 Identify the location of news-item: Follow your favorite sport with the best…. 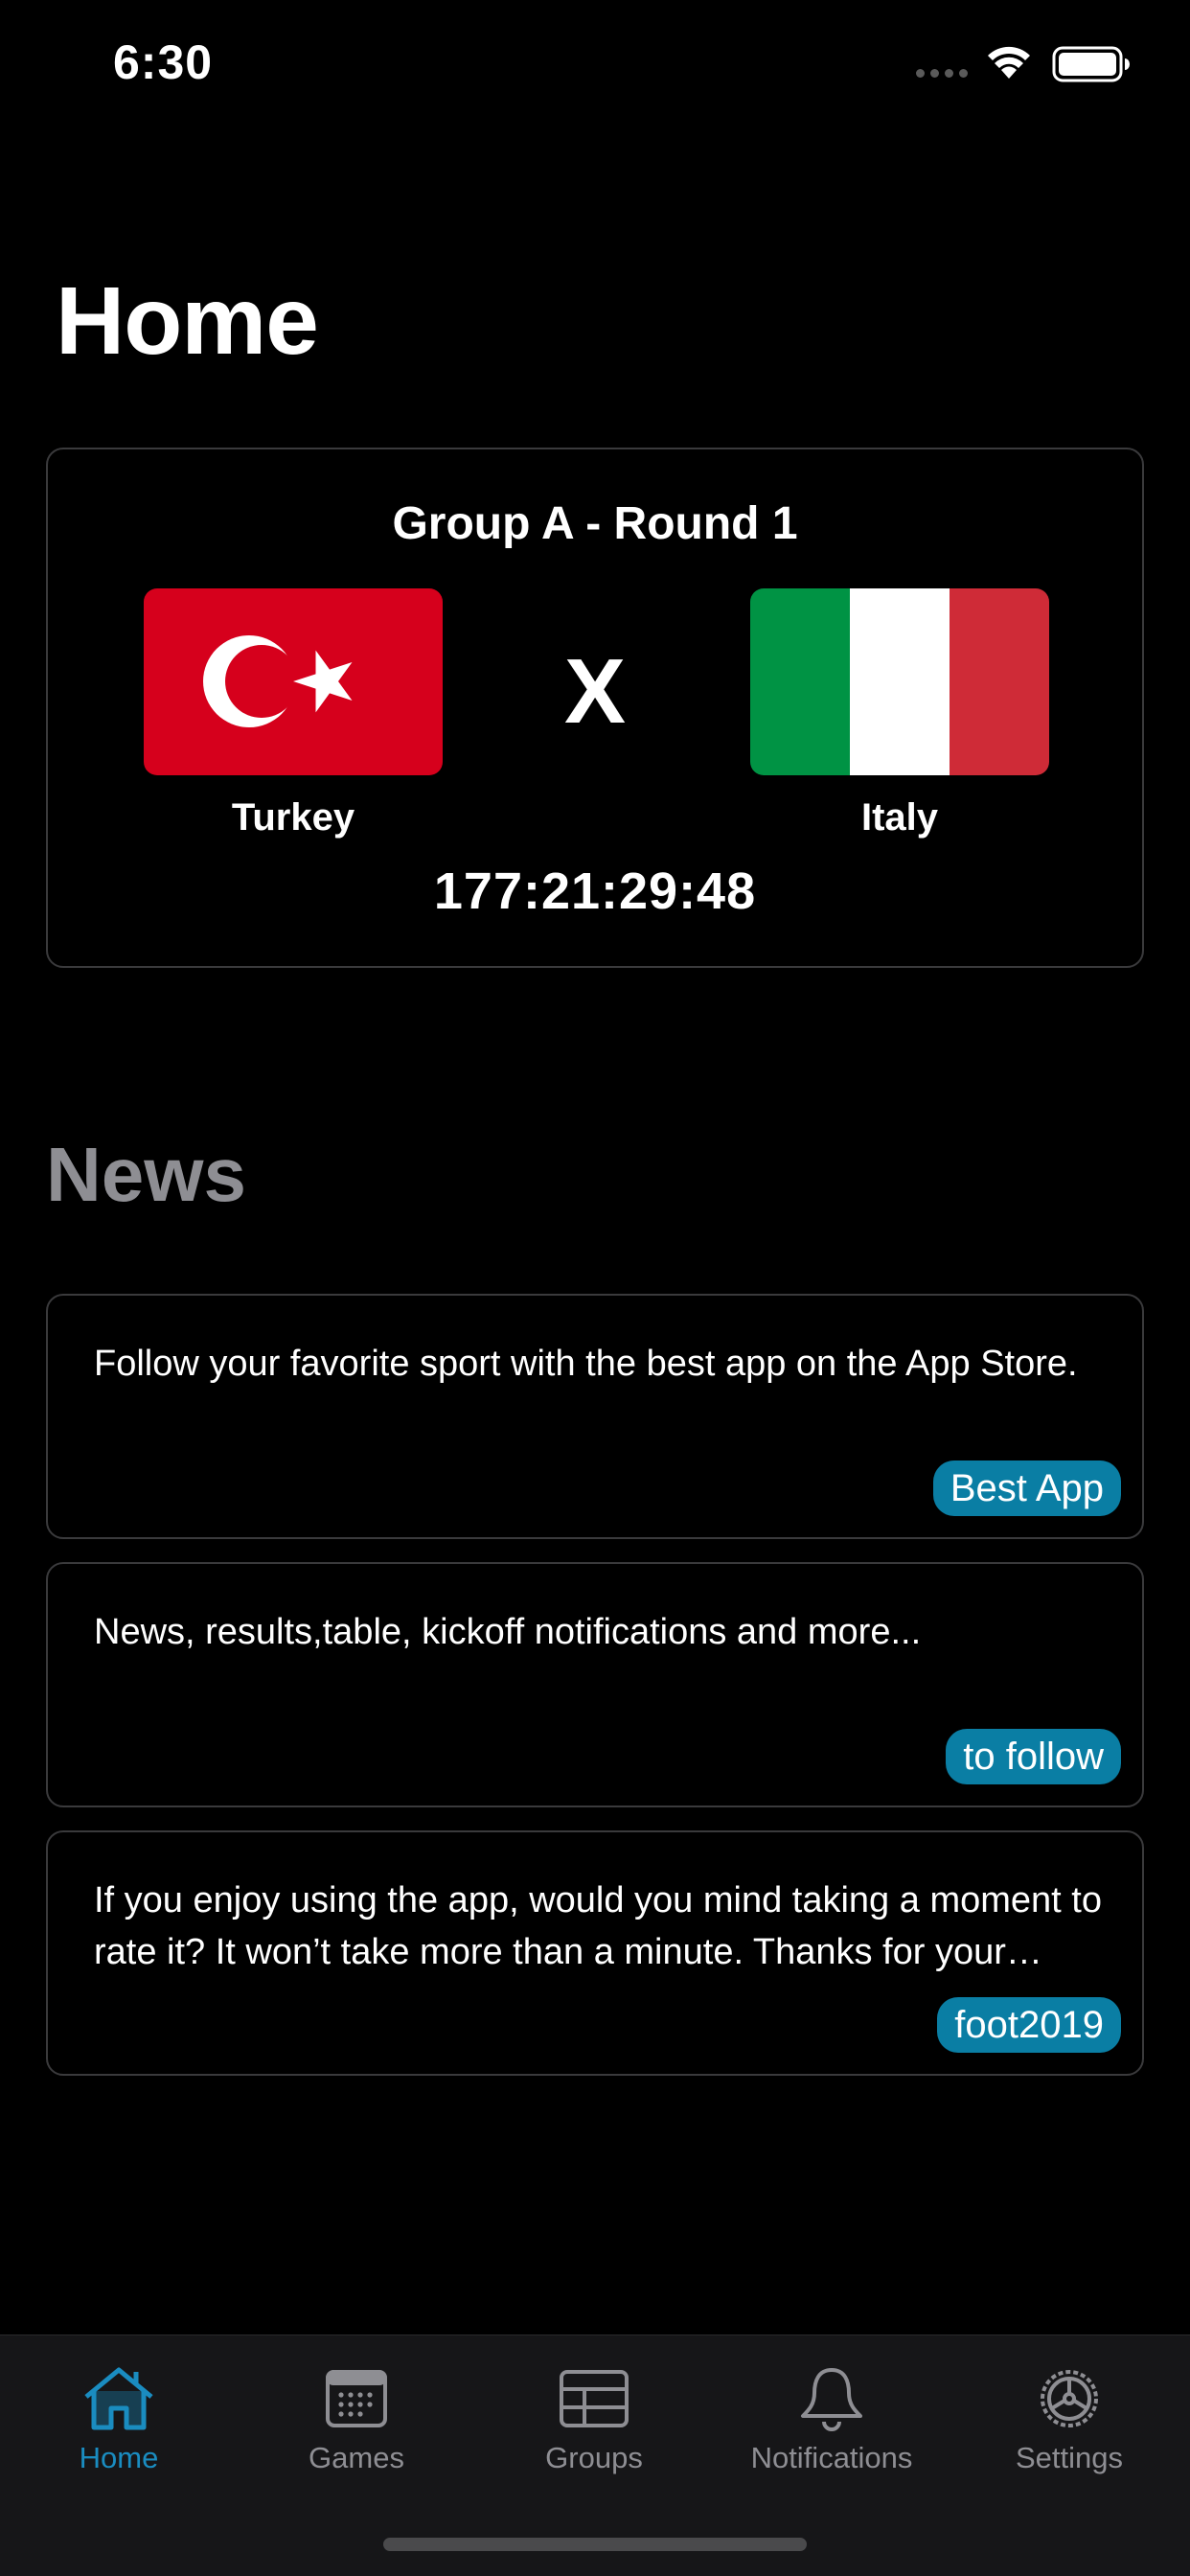
(595, 1416).